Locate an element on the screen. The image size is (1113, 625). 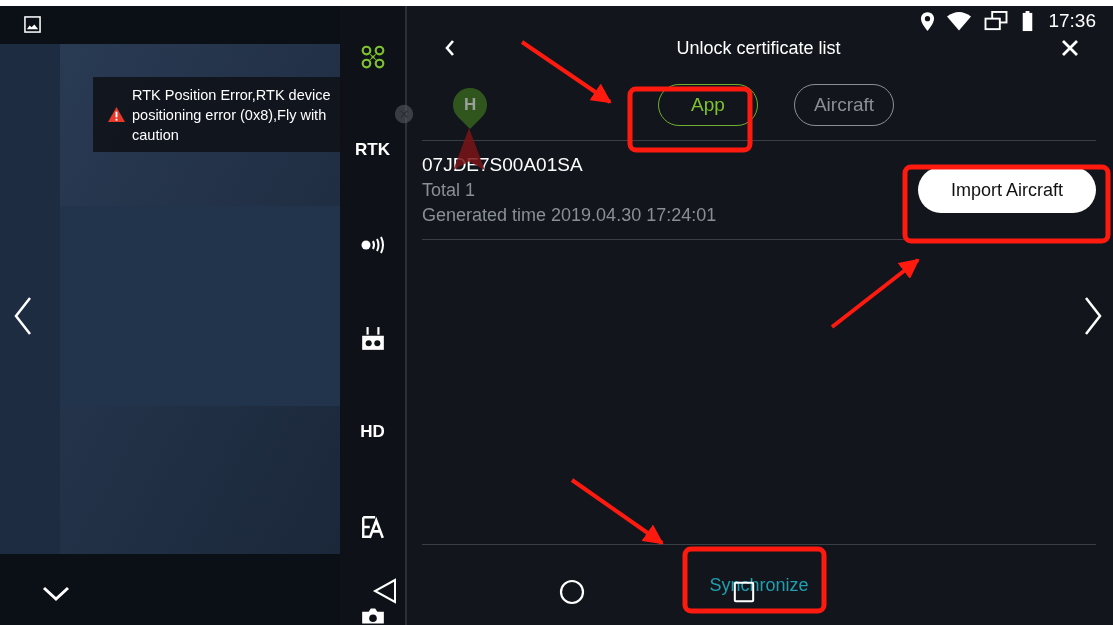
synchronize-button: Synchronize is located at coordinates (759, 585).